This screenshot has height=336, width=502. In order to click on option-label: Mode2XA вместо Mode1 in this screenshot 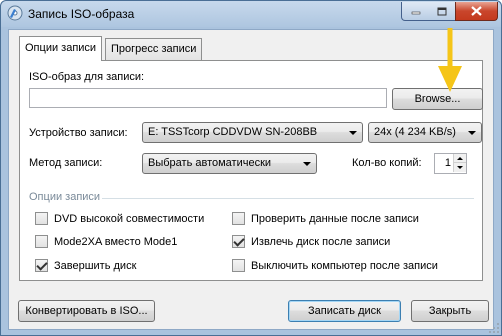, I will do `click(116, 241)`.